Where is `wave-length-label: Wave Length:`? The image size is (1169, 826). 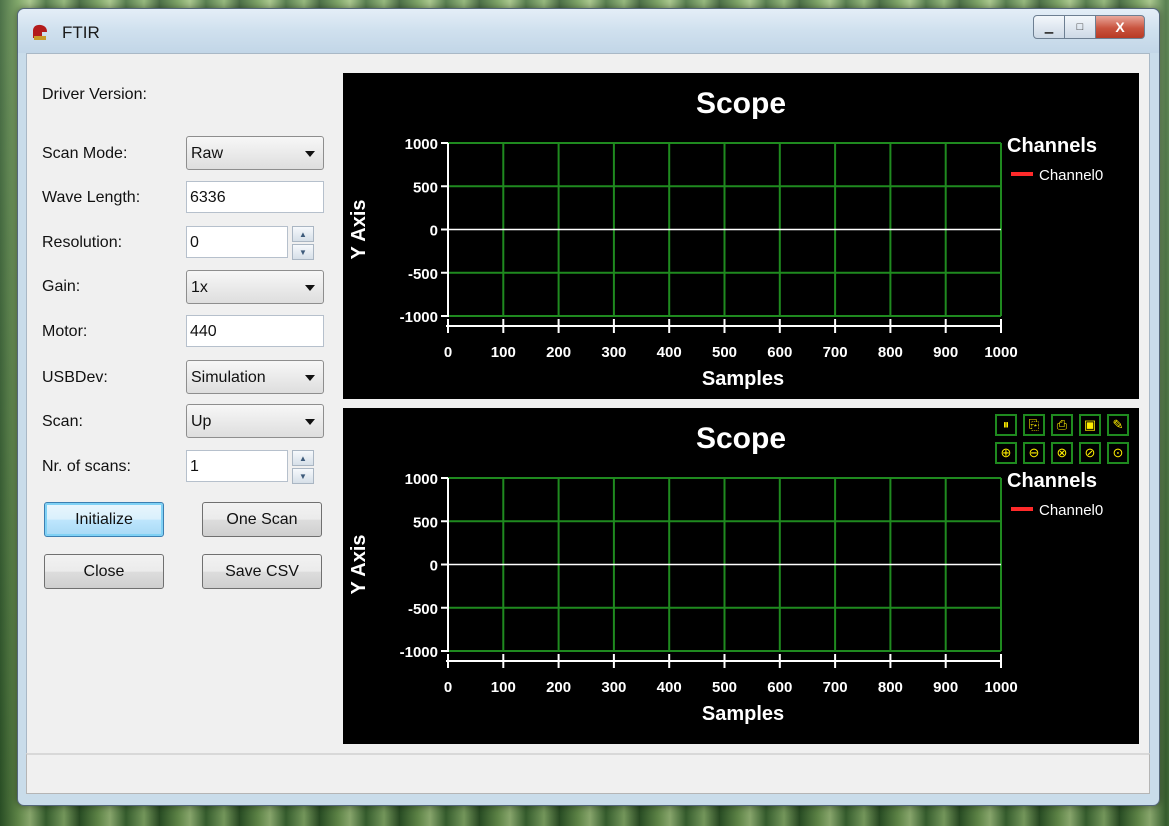
wave-length-label: Wave Length: is located at coordinates (91, 197).